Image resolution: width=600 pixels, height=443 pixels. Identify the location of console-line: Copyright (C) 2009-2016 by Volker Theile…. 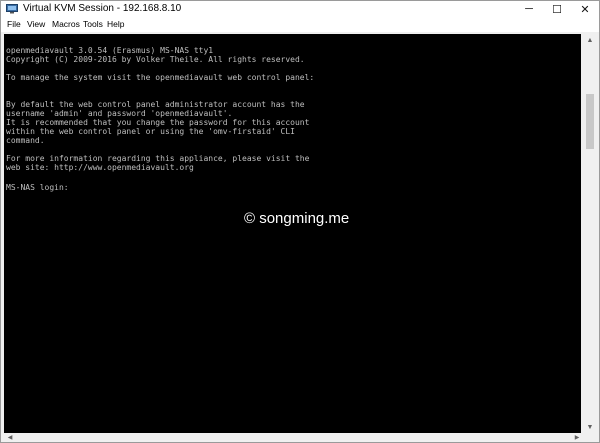
(155, 59).